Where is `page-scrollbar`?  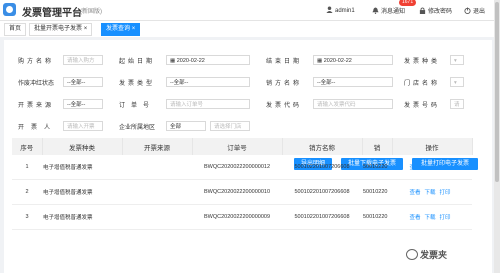
page-scrollbar is located at coordinates (497, 136).